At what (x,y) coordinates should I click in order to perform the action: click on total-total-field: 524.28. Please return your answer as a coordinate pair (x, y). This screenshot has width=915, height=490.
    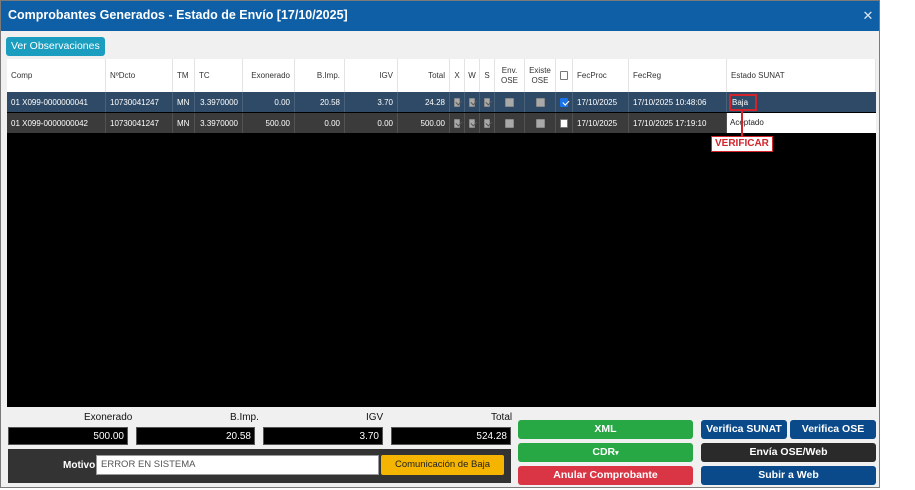
    Looking at the image, I should click on (451, 436).